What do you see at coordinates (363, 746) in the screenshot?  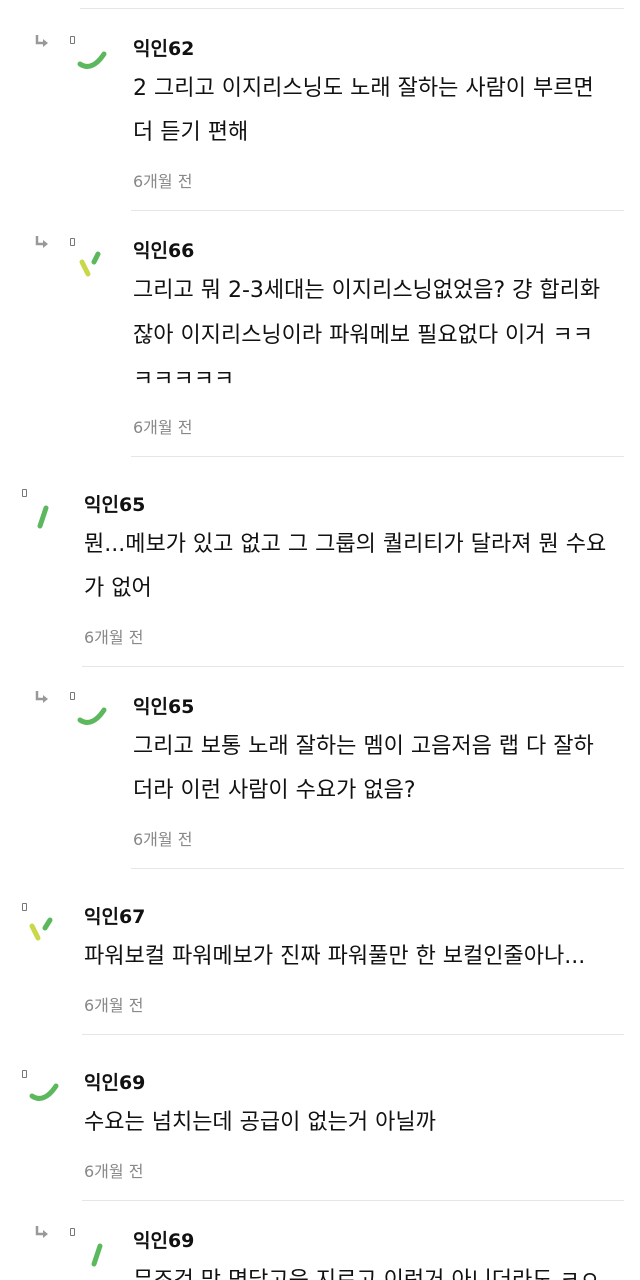 I see `comment-text-line: 그리고 보통 노래 잘하는 멤이 고음저음 랩 다 잘하` at bounding box center [363, 746].